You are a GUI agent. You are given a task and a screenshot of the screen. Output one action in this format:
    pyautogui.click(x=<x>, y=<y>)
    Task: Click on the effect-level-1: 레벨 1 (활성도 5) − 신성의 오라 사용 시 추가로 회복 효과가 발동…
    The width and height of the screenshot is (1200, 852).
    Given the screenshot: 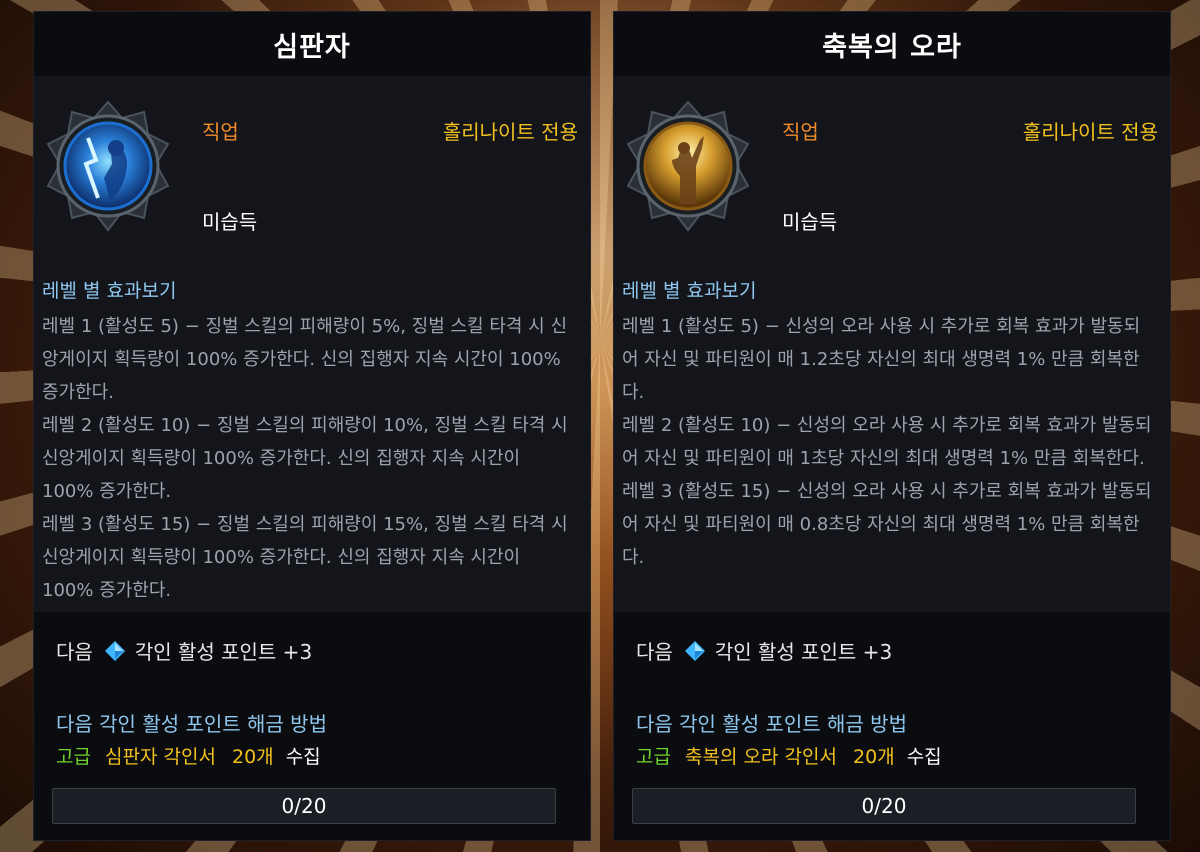 What is the action you would take?
    pyautogui.click(x=881, y=359)
    